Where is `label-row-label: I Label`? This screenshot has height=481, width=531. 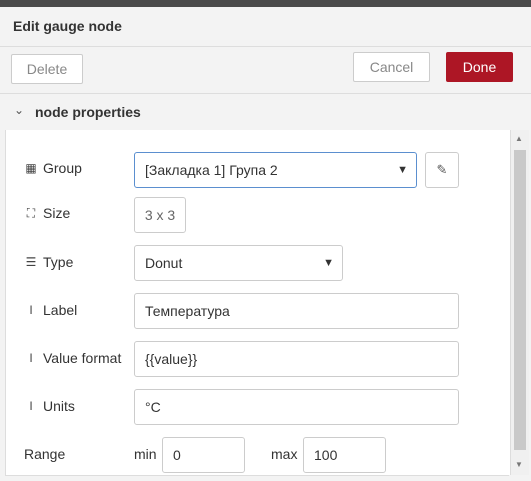 label-row-label: I Label is located at coordinates (50, 310).